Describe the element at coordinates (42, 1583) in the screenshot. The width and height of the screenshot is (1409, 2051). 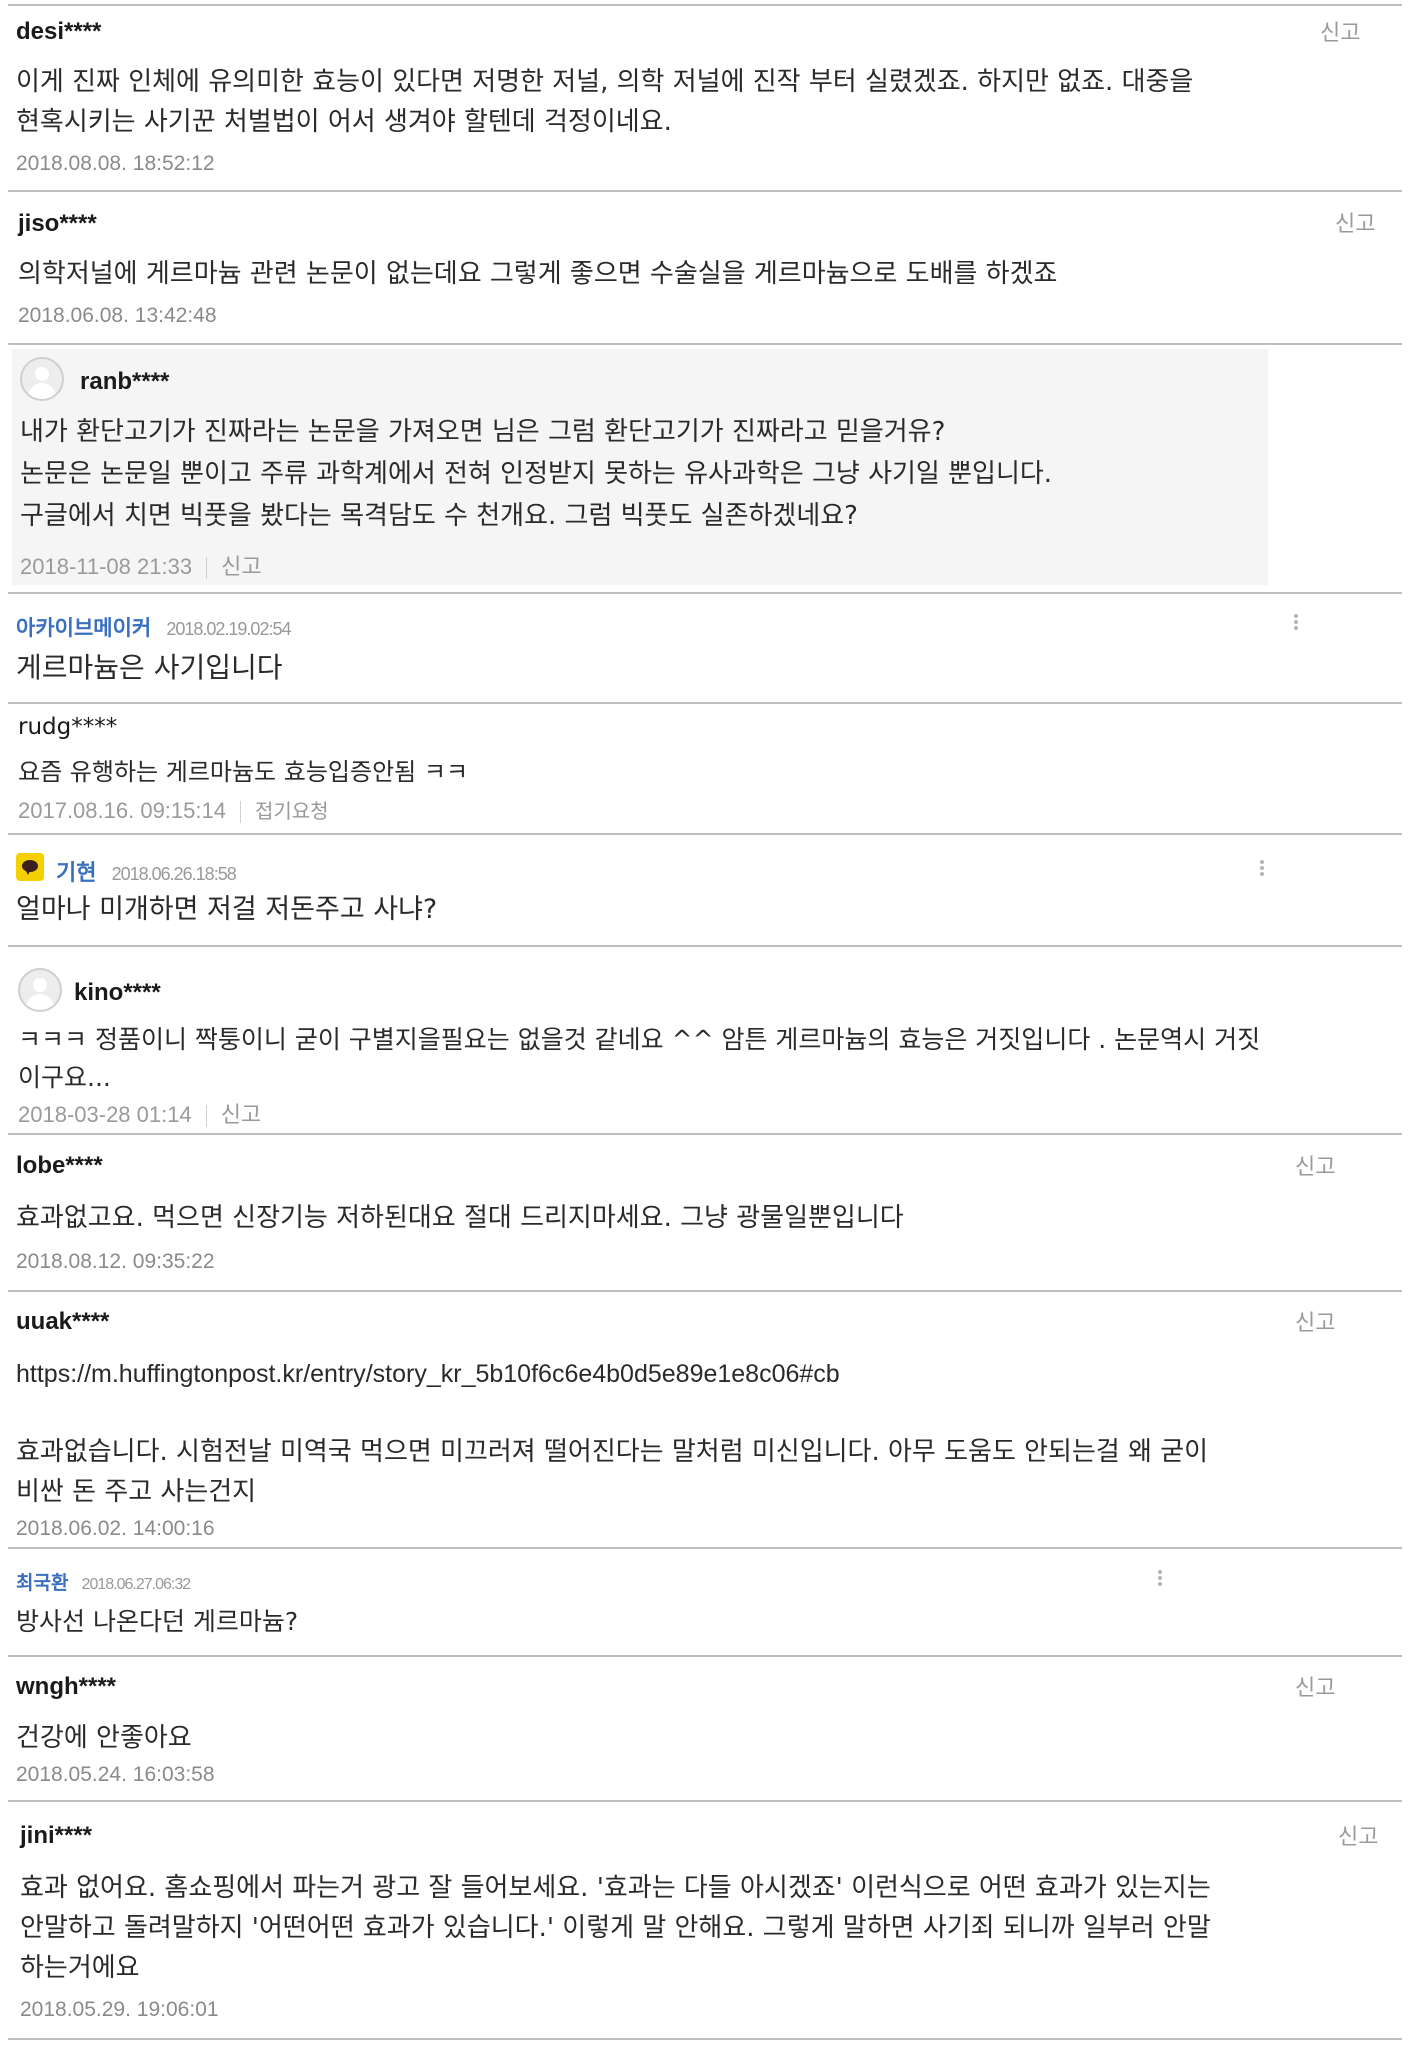
I see `comment-username: 최국환` at that location.